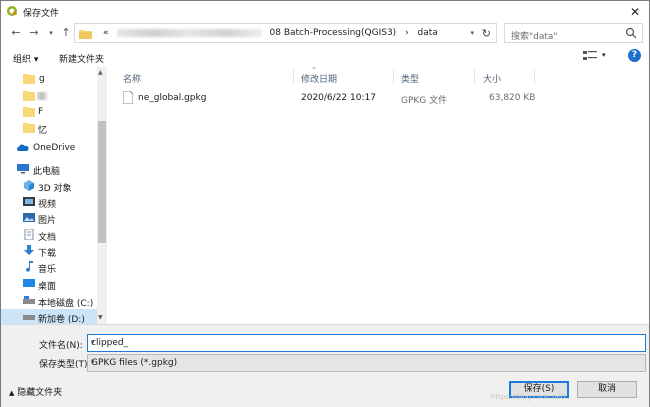  I want to click on sidebar-item-pictures: 图片, so click(49, 218).